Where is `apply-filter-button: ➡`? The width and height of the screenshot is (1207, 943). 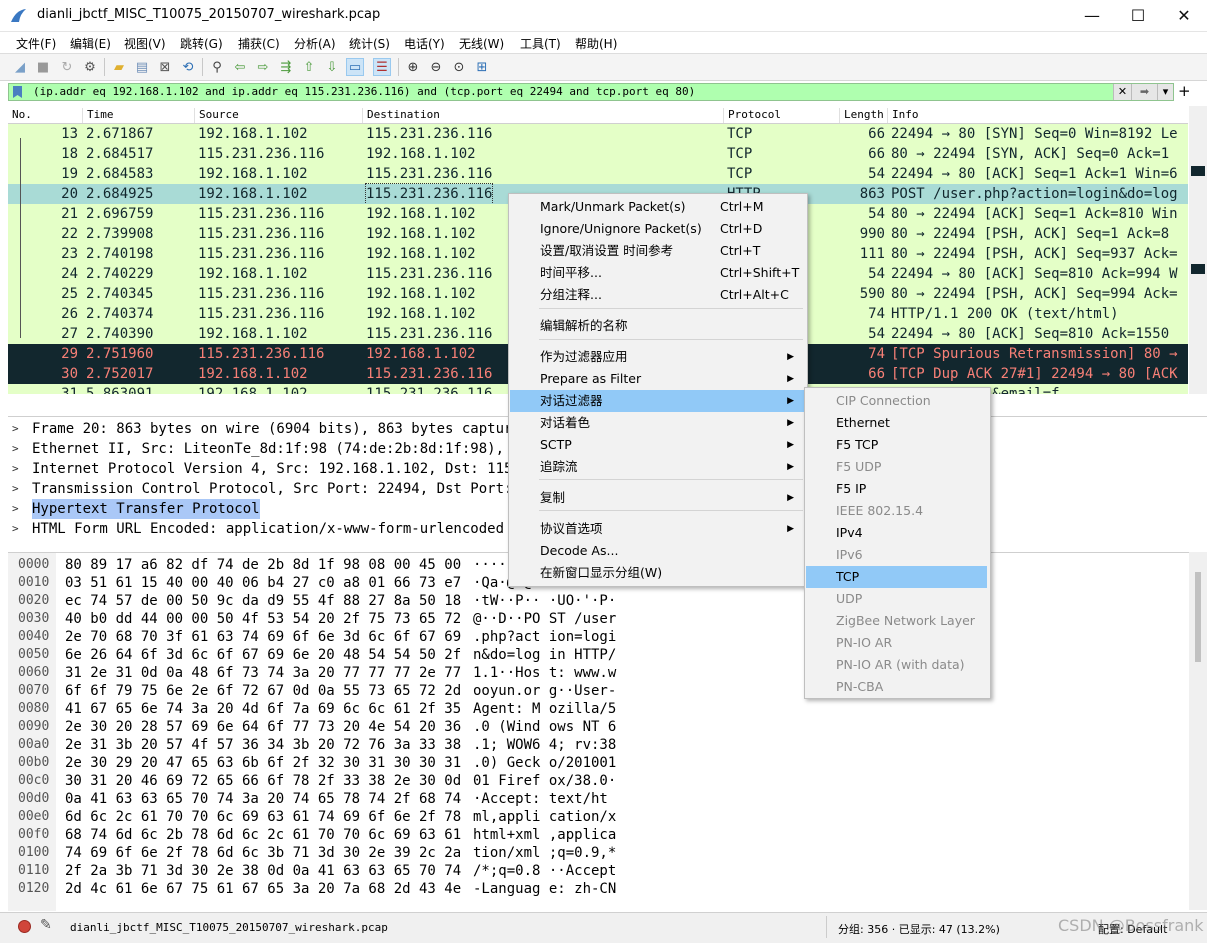
apply-filter-button: ➡ is located at coordinates (1144, 92).